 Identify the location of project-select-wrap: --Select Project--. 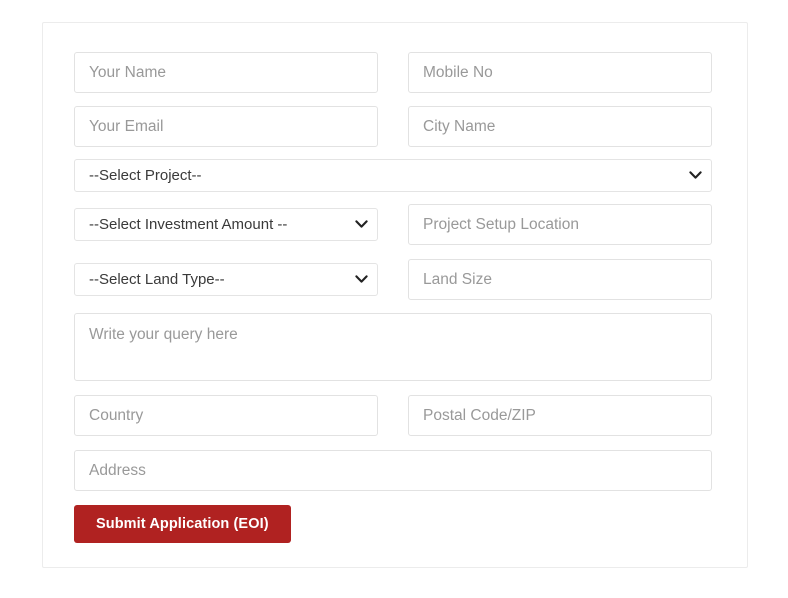
(393, 175).